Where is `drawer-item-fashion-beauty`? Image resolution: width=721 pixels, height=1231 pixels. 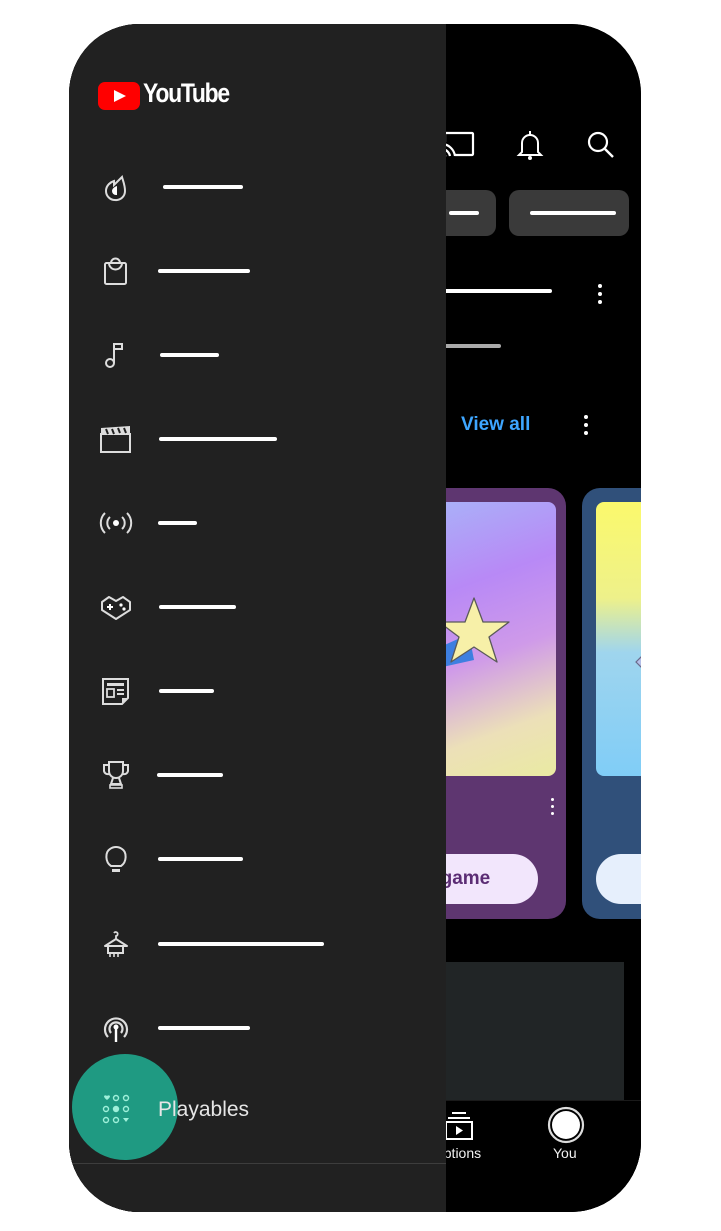 drawer-item-fashion-beauty is located at coordinates (257, 944).